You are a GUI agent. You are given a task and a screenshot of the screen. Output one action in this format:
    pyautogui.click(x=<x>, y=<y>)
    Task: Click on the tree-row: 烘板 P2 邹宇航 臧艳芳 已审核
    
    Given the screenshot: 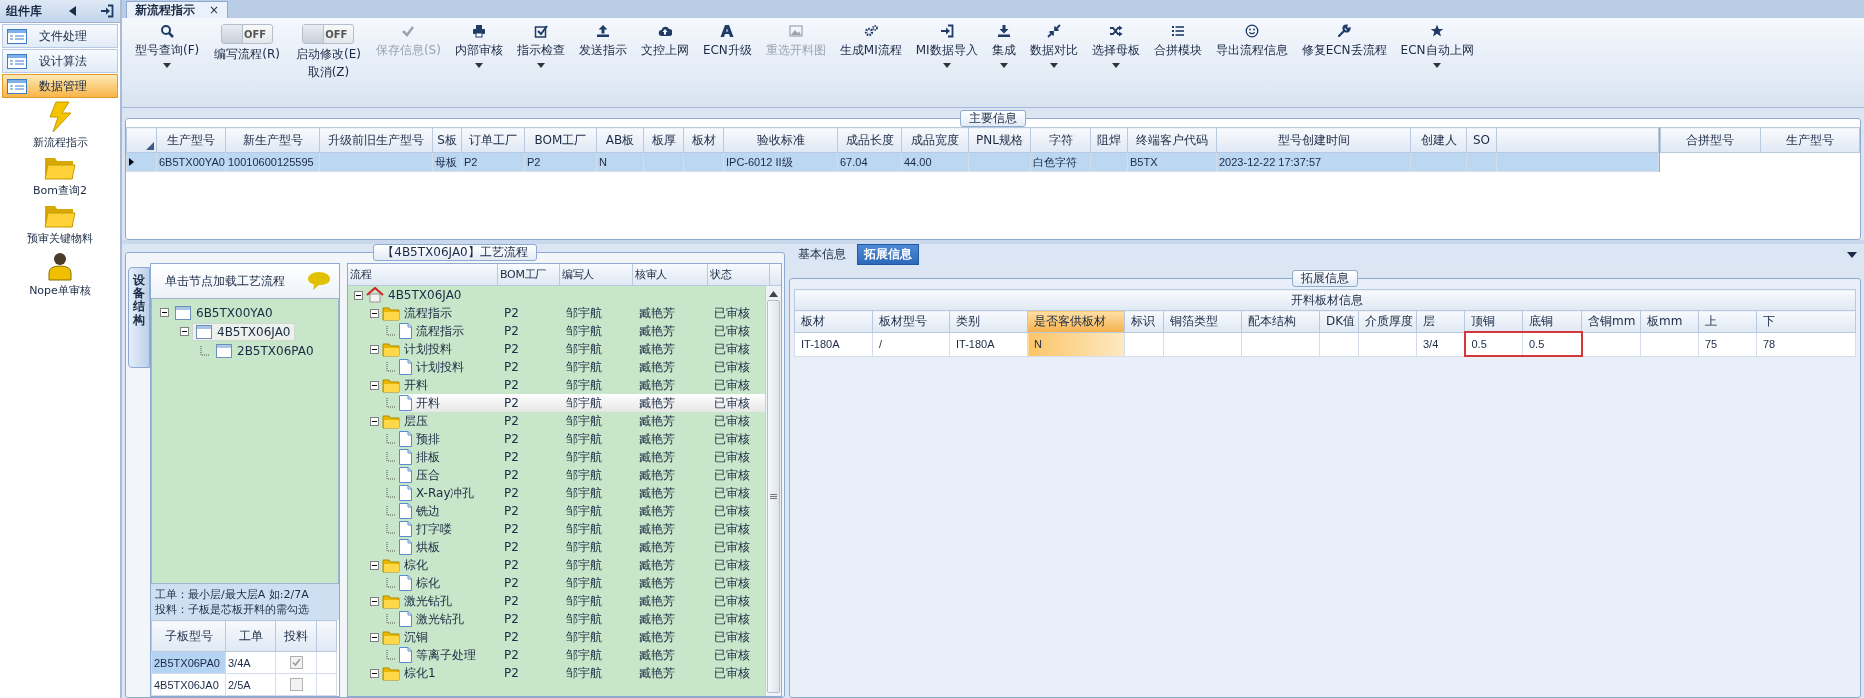 What is the action you would take?
    pyautogui.click(x=556, y=547)
    